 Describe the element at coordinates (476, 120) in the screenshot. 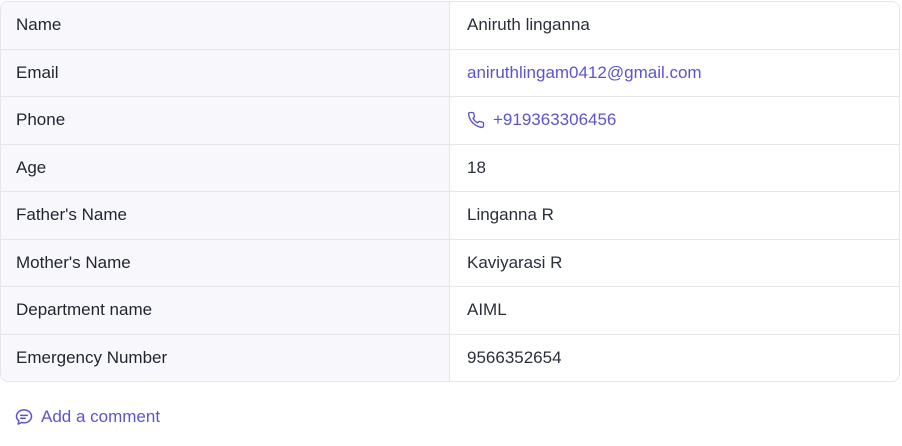

I see `phone-icon` at that location.